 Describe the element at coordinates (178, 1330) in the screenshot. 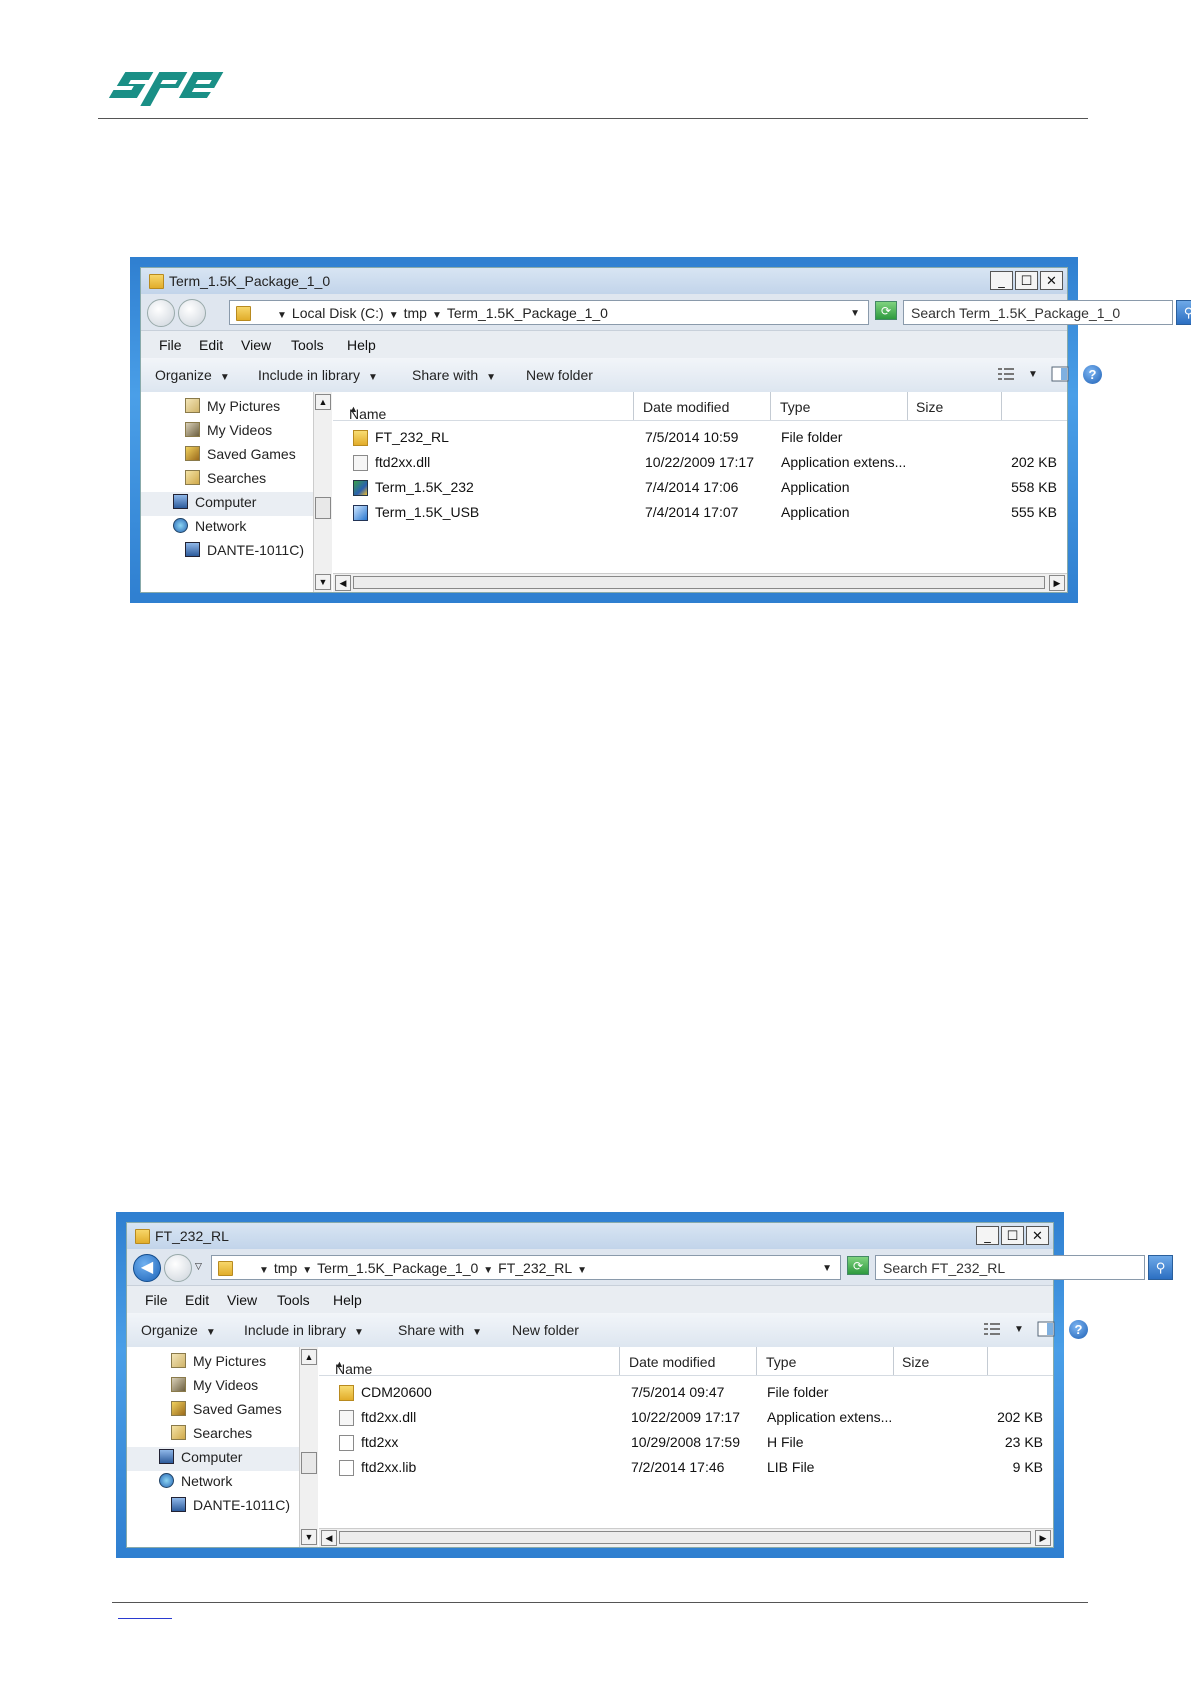

I see `organize-button: Organize ▼` at that location.